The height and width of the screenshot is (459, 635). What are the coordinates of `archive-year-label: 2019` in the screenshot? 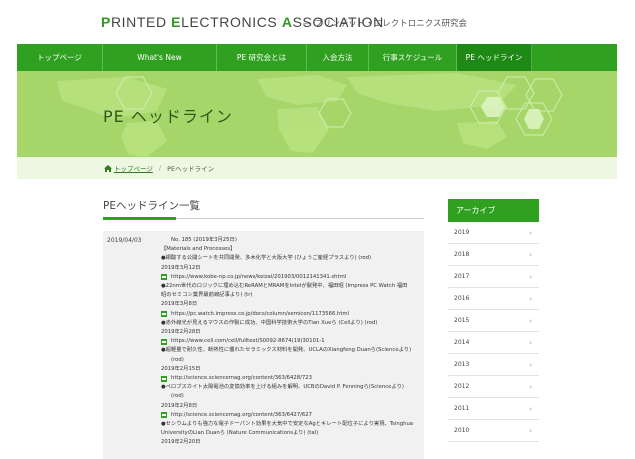 It's located at (462, 232).